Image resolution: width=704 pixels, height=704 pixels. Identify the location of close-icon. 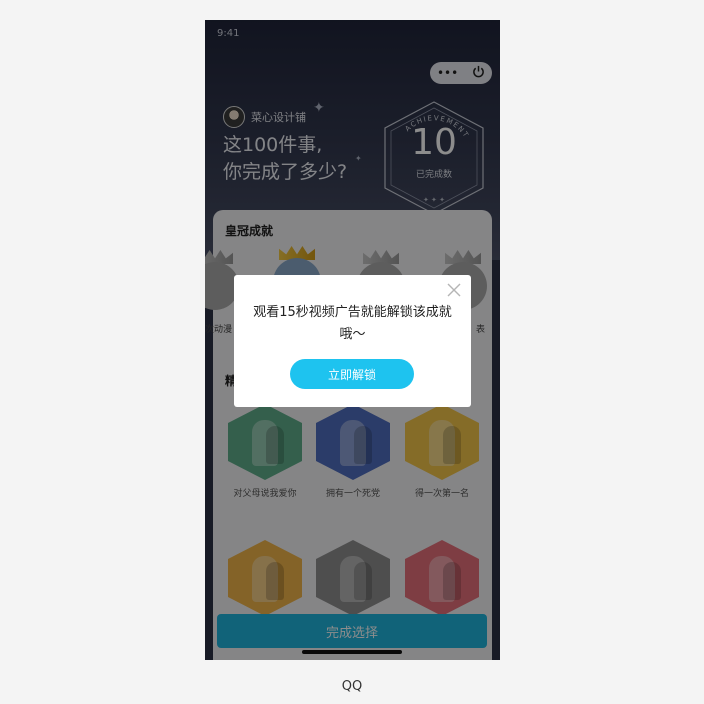
(454, 290).